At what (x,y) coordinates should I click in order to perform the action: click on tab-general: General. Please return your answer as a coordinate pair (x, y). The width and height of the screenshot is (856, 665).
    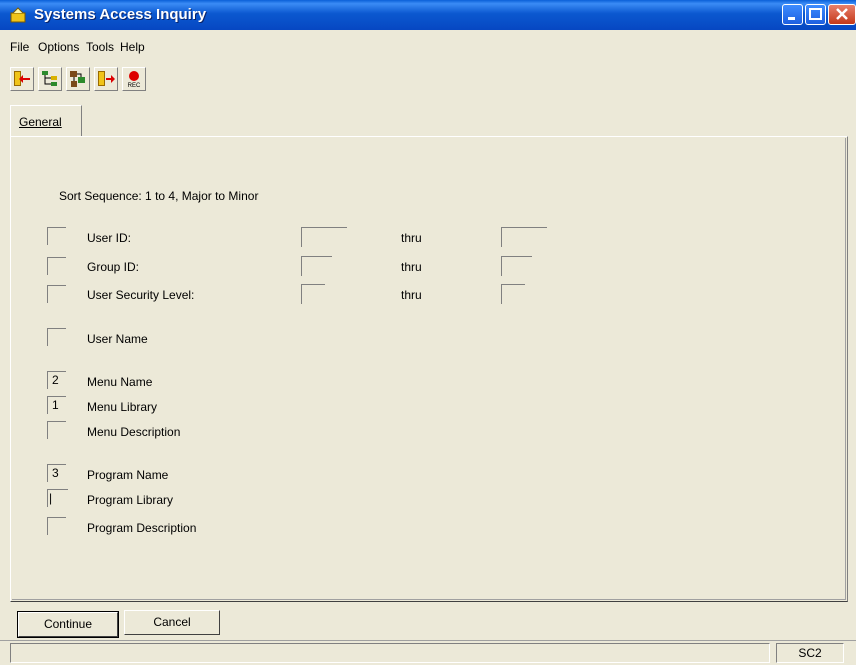
    Looking at the image, I should click on (46, 121).